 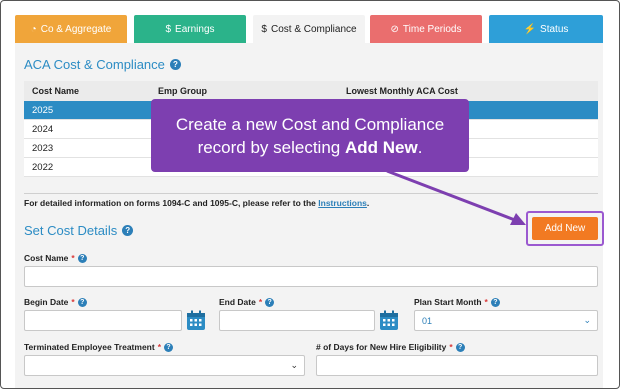 I want to click on callout-line2: record by selecting Add New., so click(x=310, y=147).